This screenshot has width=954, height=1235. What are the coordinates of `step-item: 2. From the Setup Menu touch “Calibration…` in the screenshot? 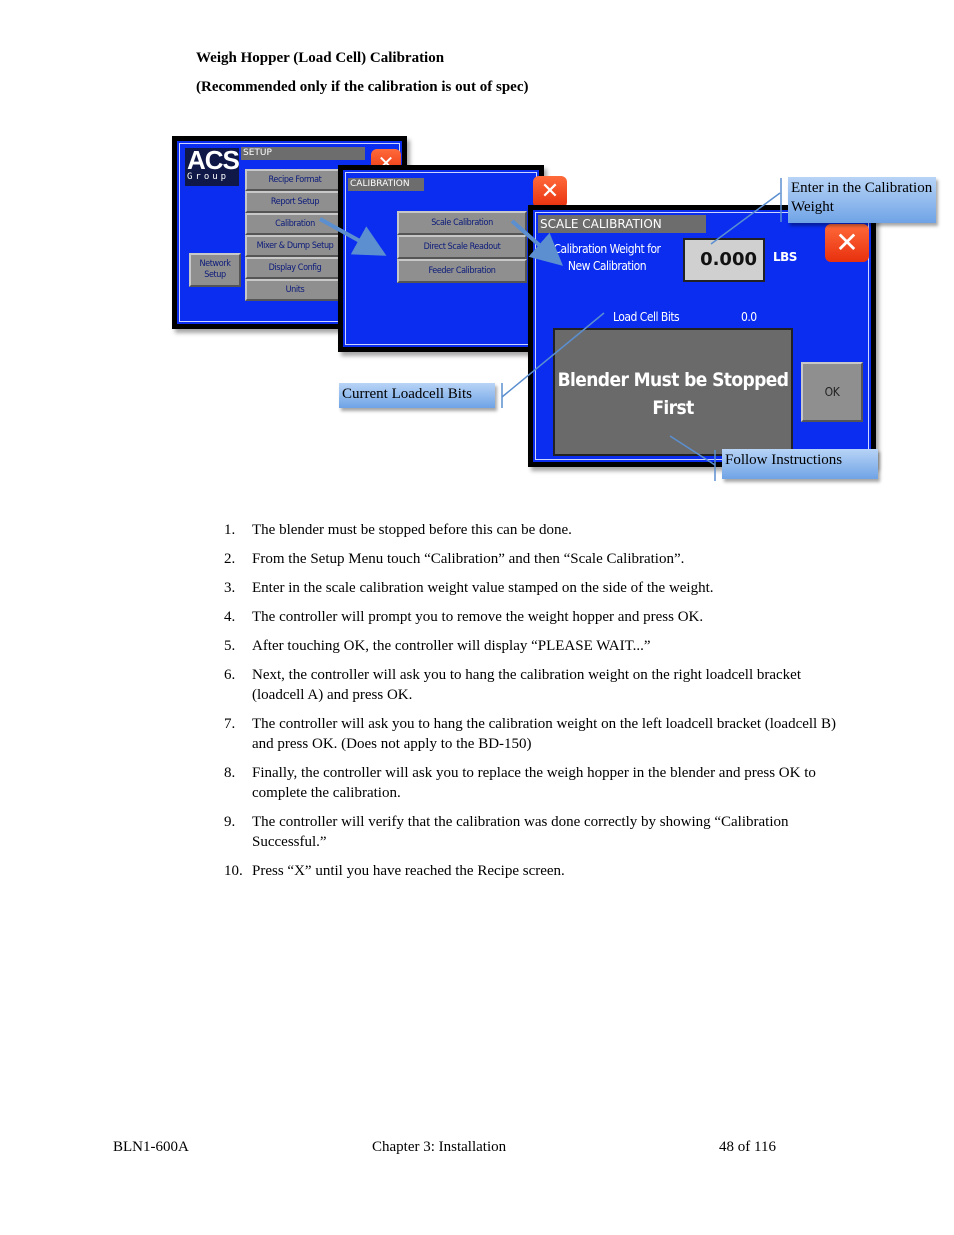 It's located at (534, 559).